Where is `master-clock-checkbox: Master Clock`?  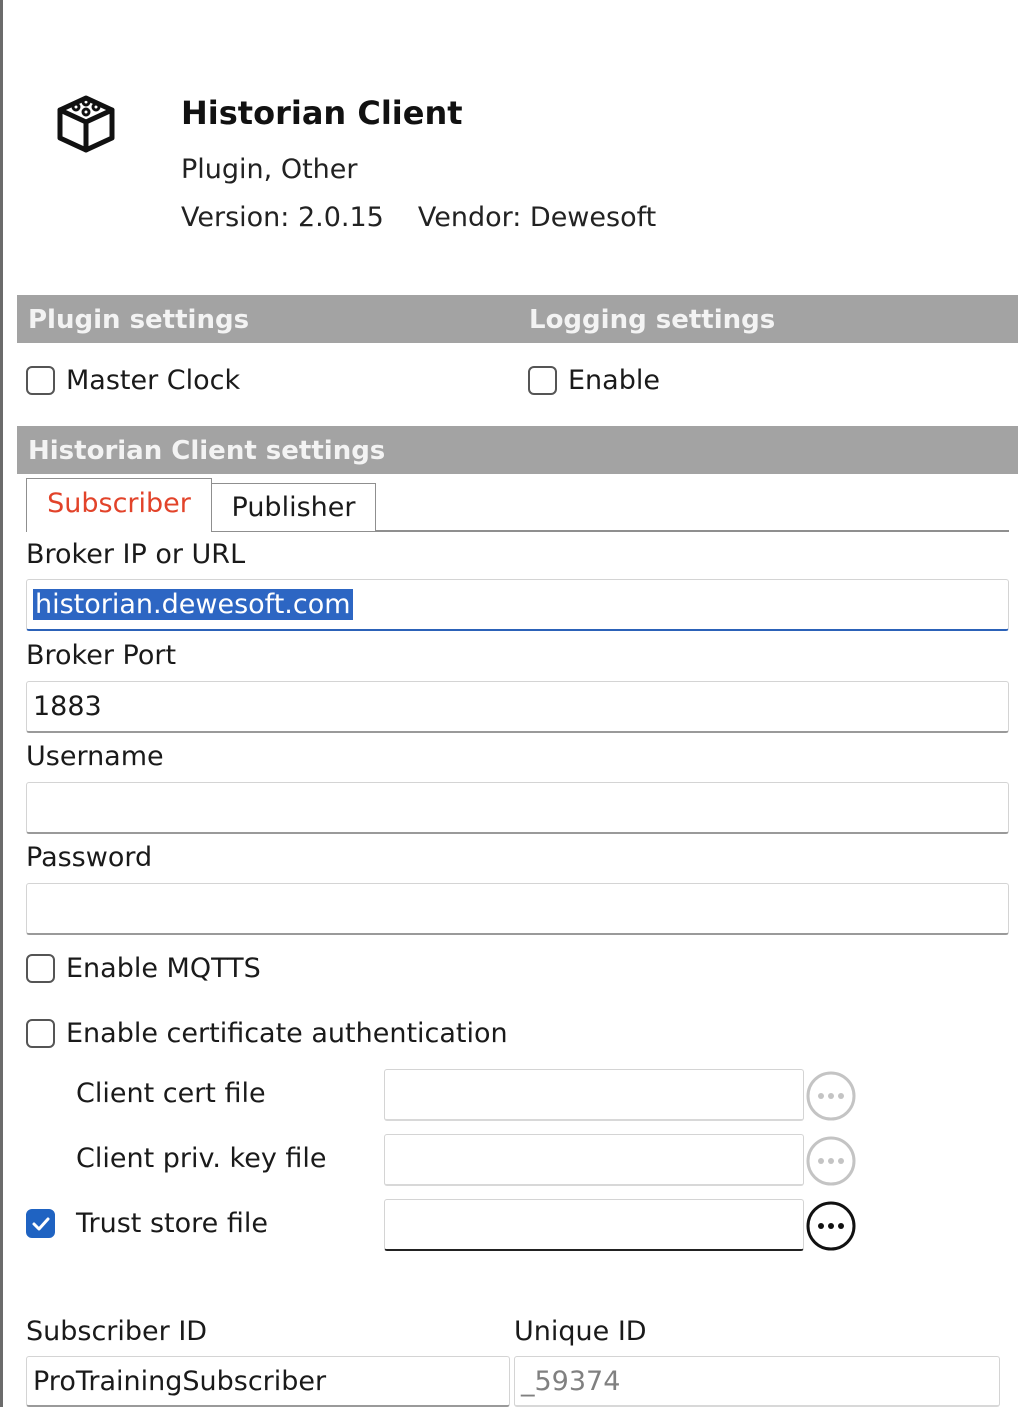 master-clock-checkbox: Master Clock is located at coordinates (133, 380).